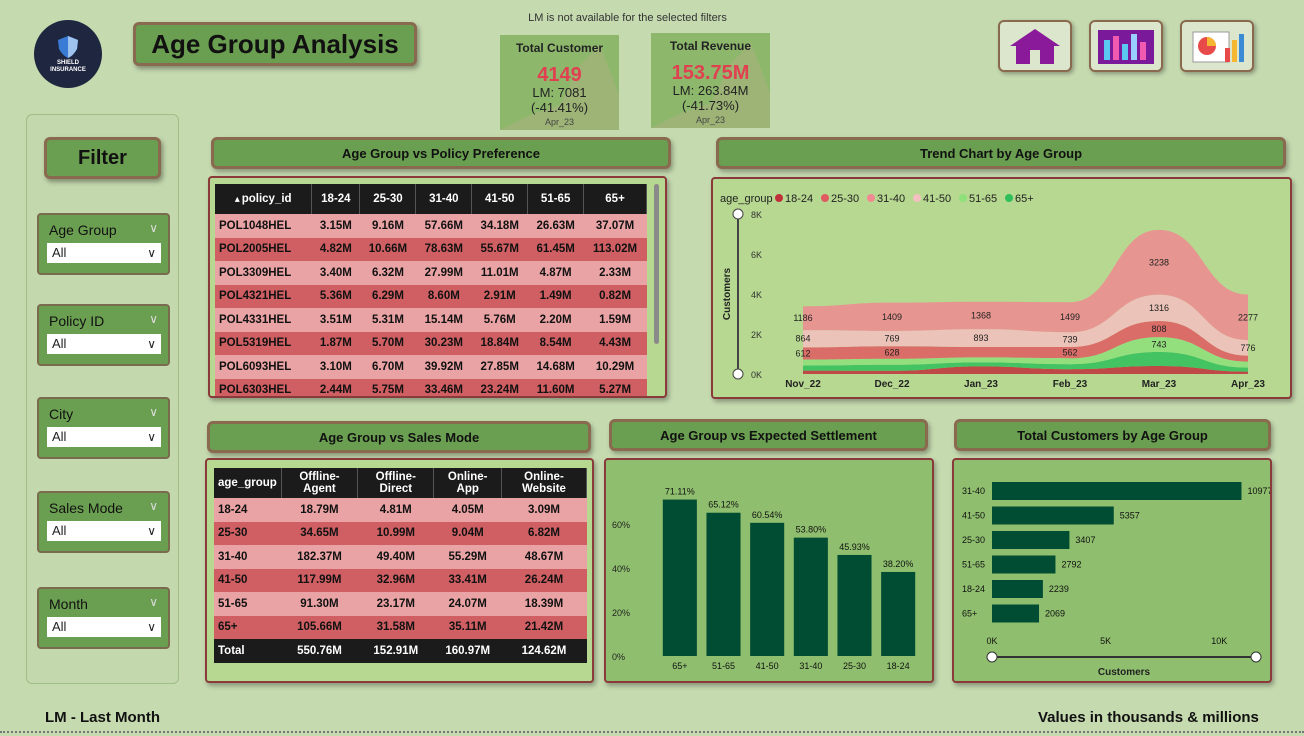 This screenshot has width=1304, height=736. What do you see at coordinates (335, 249) in the screenshot?
I see `table-cell: 4.82M` at bounding box center [335, 249].